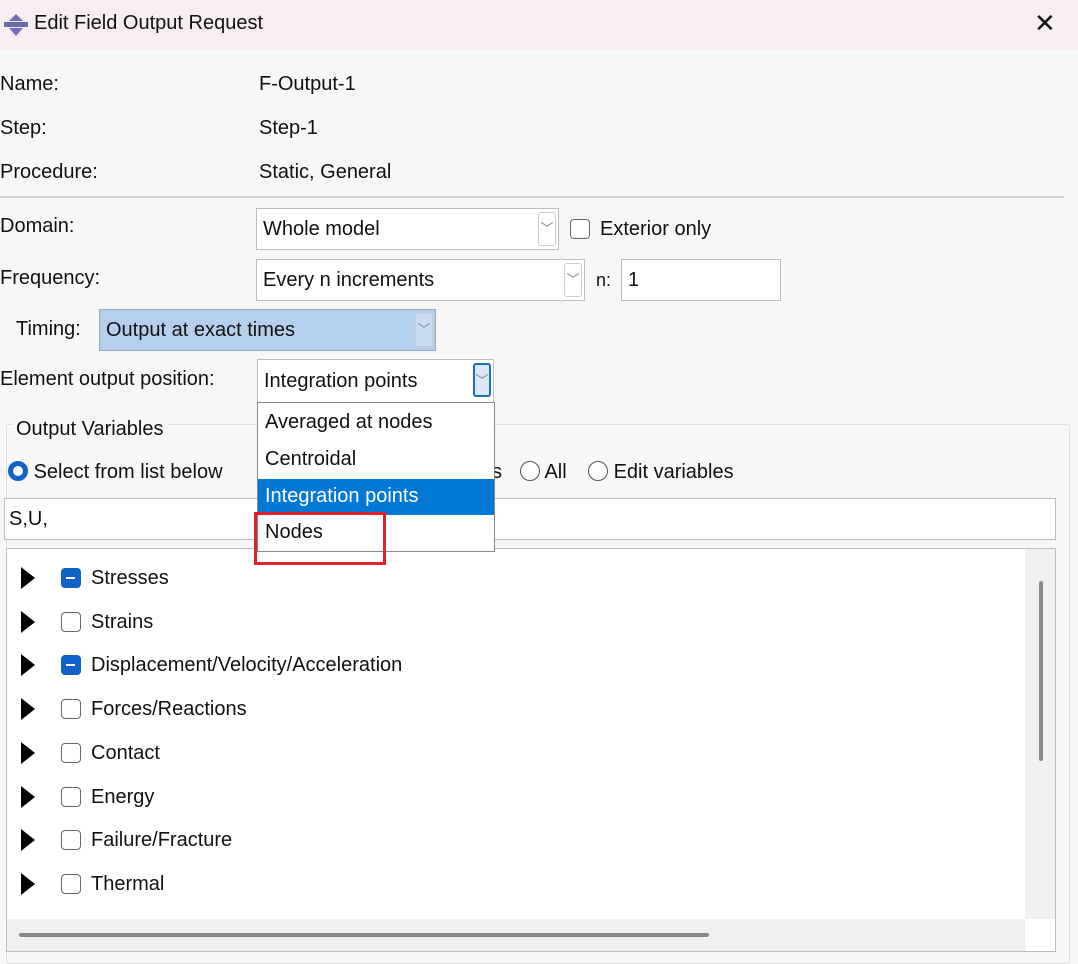  Describe the element at coordinates (87, 622) in the screenshot. I see `tree-item-strains: Strains` at that location.